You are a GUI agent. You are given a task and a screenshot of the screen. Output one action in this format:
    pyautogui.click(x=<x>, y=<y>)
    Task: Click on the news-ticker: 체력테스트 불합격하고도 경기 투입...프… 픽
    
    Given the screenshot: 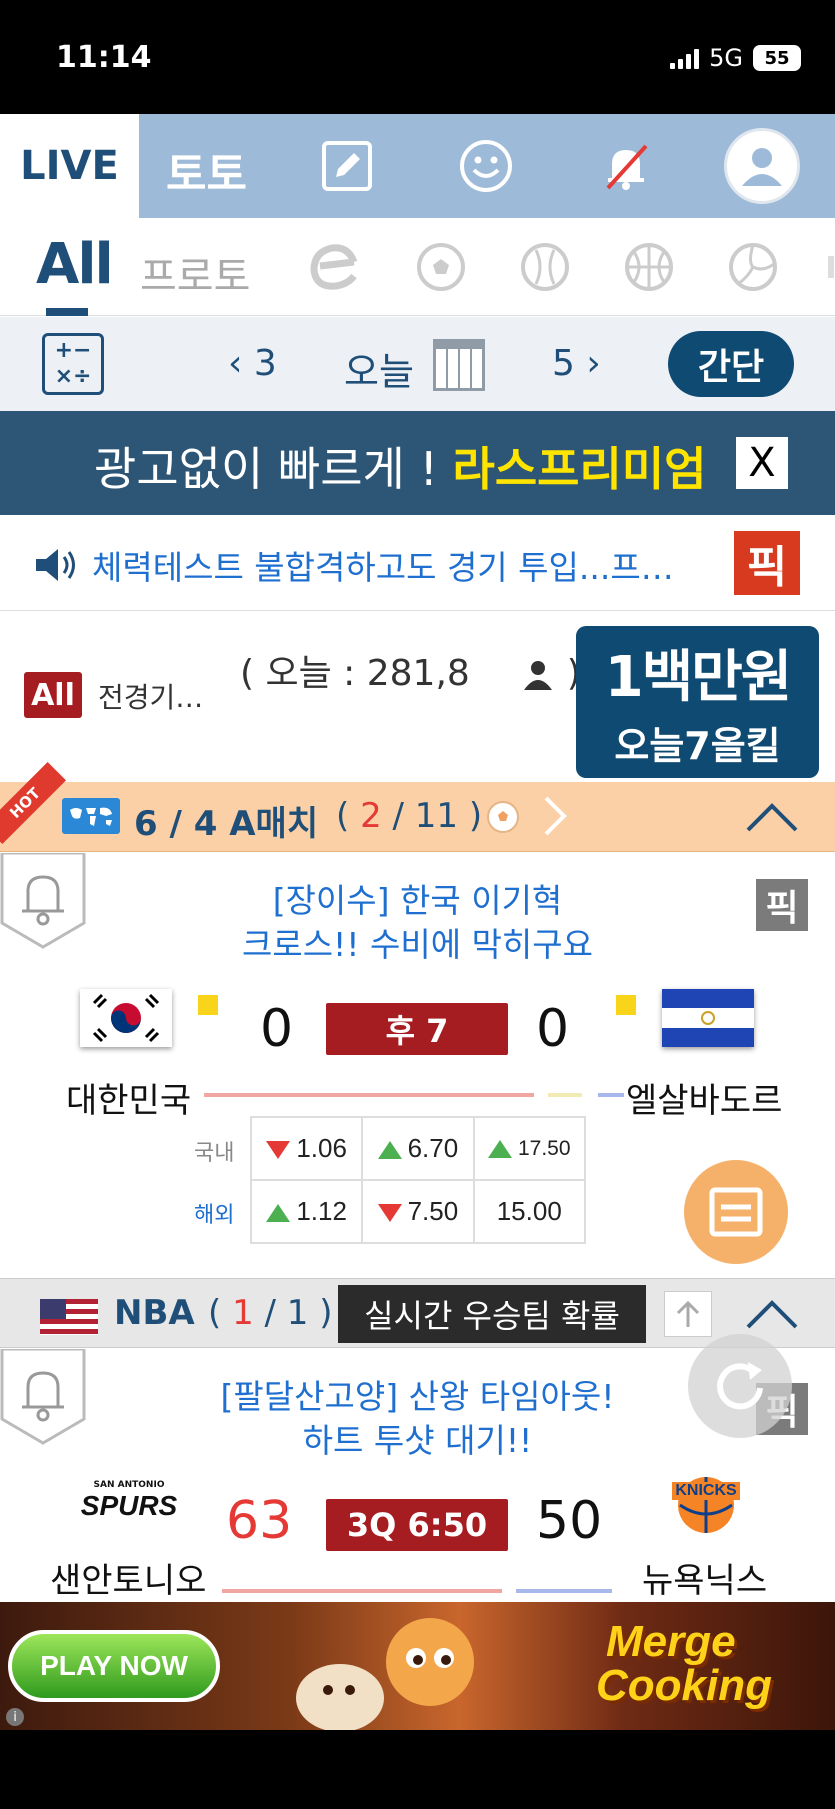 What is the action you would take?
    pyautogui.click(x=417, y=563)
    